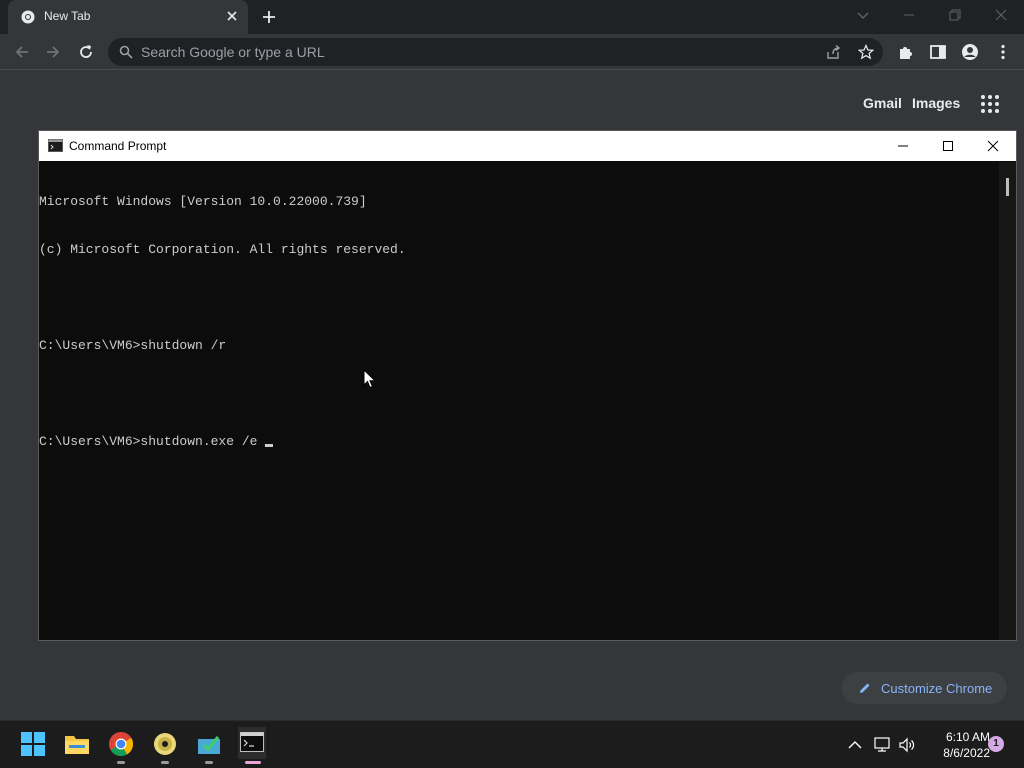 The width and height of the screenshot is (1024, 768). I want to click on cmd-maximize-icon, so click(948, 146).